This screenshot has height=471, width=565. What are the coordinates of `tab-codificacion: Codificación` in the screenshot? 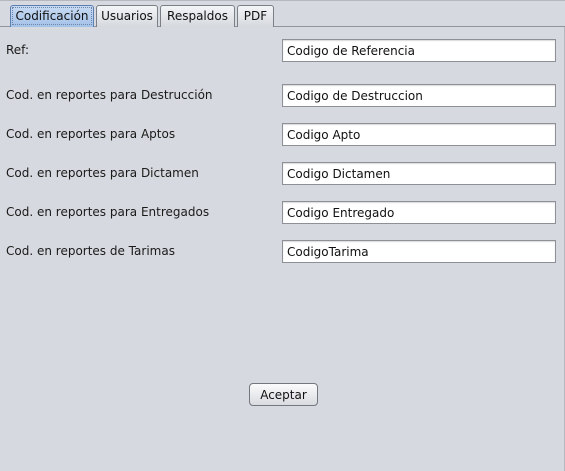 It's located at (52, 16).